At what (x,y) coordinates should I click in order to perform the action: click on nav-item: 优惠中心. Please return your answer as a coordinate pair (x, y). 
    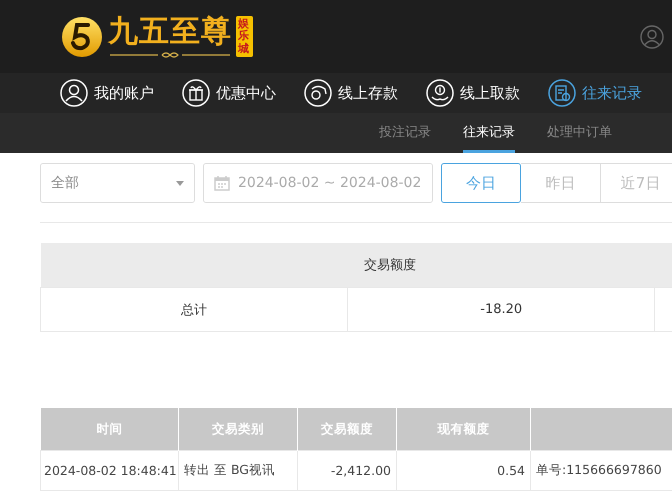
    Looking at the image, I should click on (243, 93).